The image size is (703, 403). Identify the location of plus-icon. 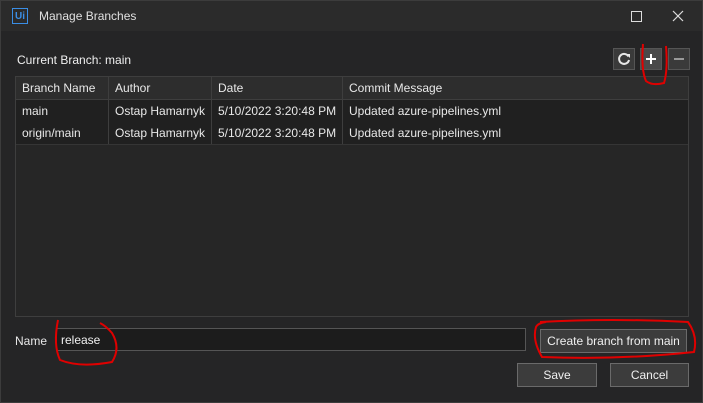
(651, 59).